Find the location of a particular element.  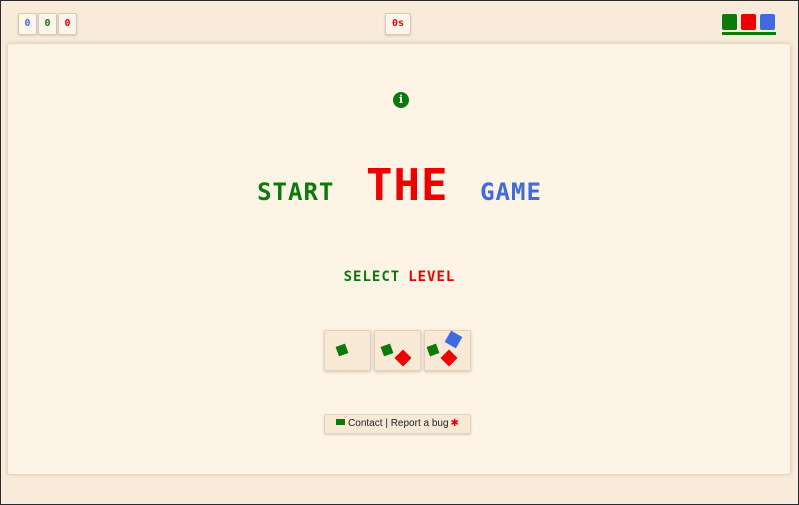

level-3-button is located at coordinates (447, 350).